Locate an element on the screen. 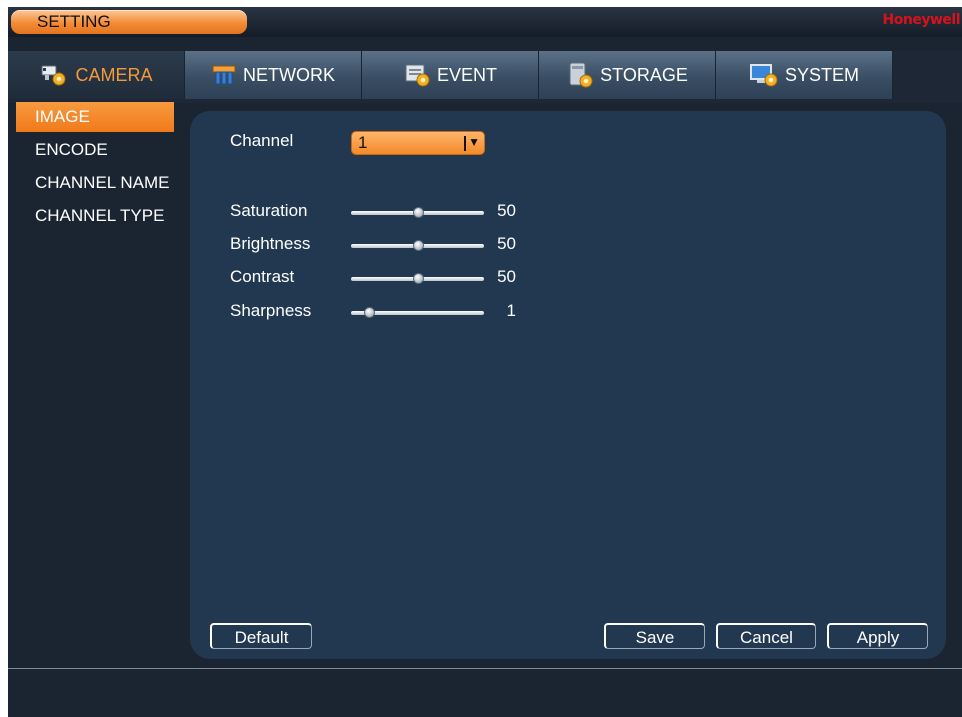 The width and height of the screenshot is (962, 717). apply-button: Apply is located at coordinates (877, 636).